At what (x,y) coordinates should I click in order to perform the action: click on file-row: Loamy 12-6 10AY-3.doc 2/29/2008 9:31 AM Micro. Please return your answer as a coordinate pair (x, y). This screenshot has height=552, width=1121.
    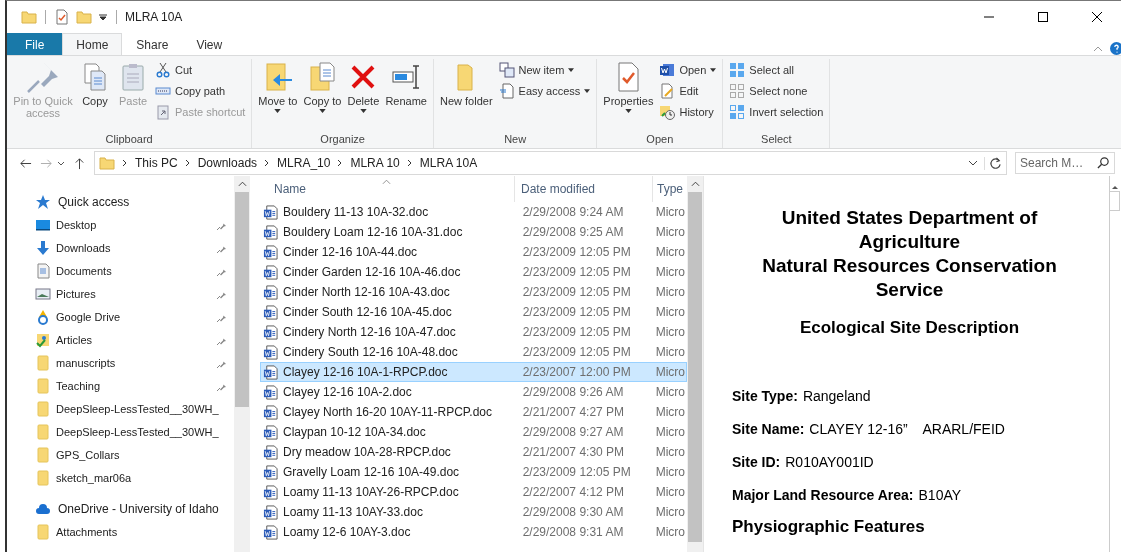
    Looking at the image, I should click on (473, 532).